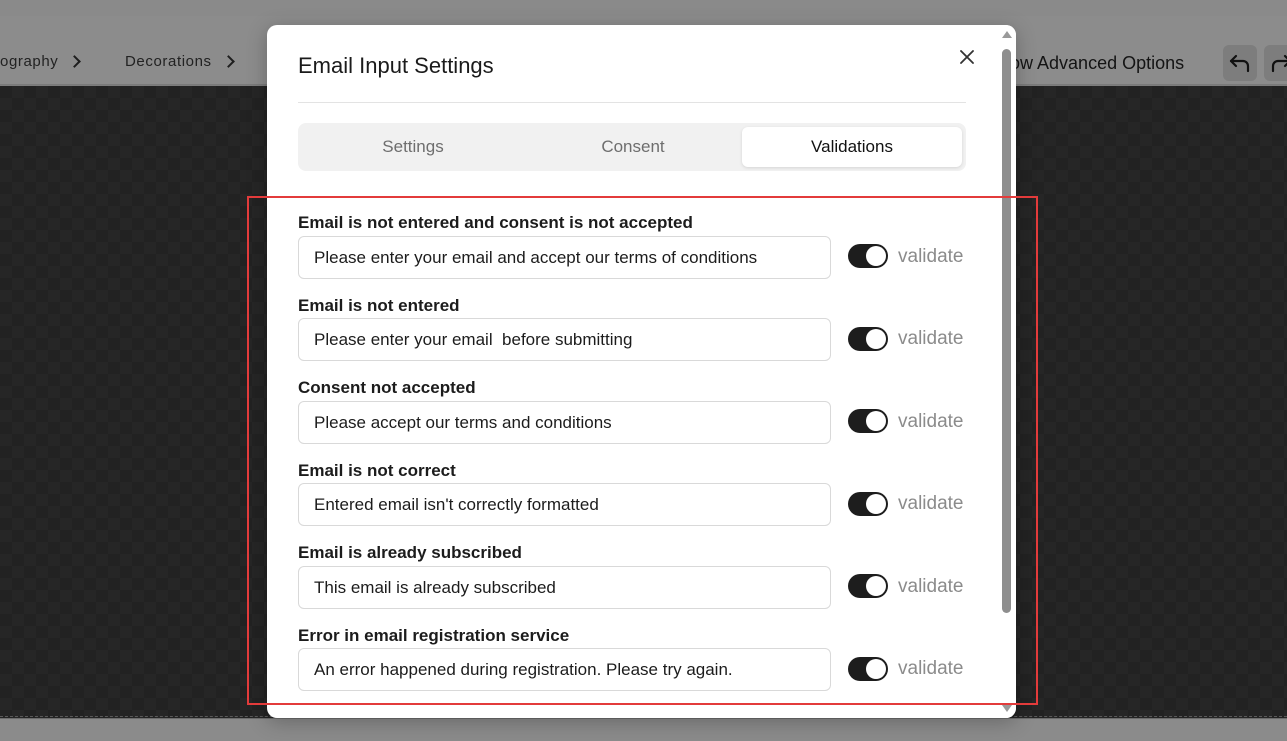  What do you see at coordinates (643, 8) in the screenshot?
I see `top-strip` at bounding box center [643, 8].